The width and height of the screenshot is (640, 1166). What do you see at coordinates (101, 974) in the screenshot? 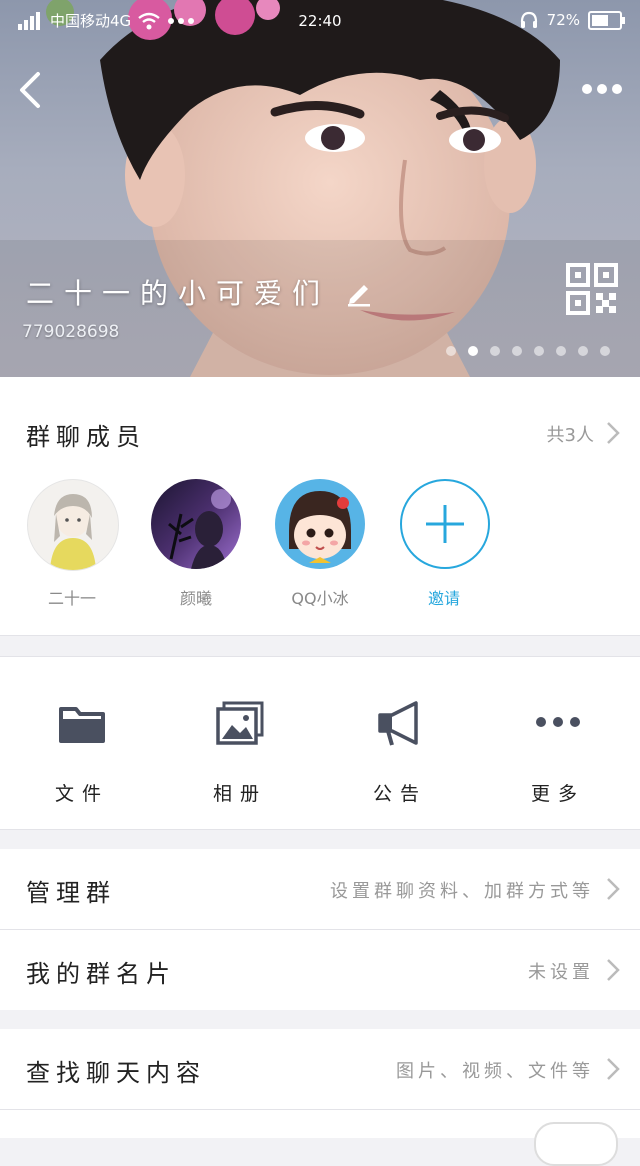
I see `my-group-card-title: 我的群名片` at bounding box center [101, 974].